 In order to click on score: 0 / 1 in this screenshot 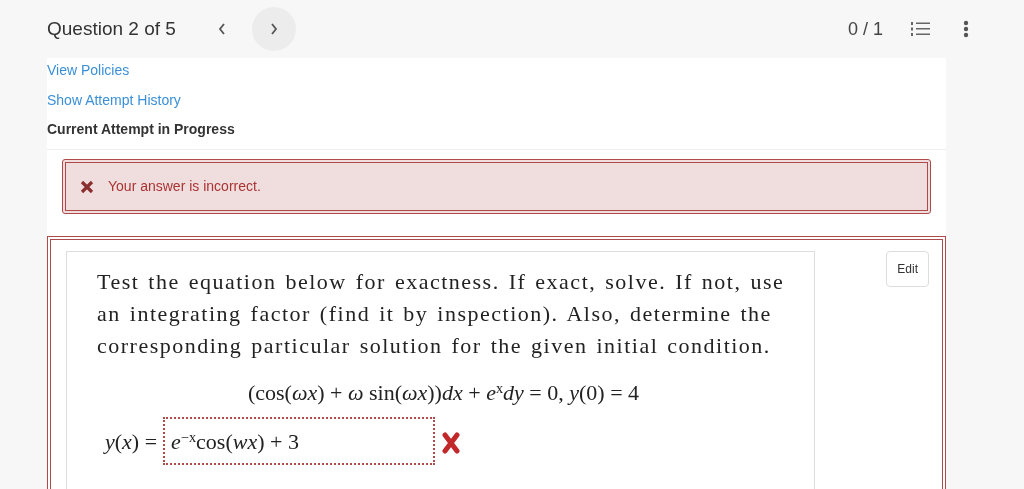, I will do `click(865, 29)`.